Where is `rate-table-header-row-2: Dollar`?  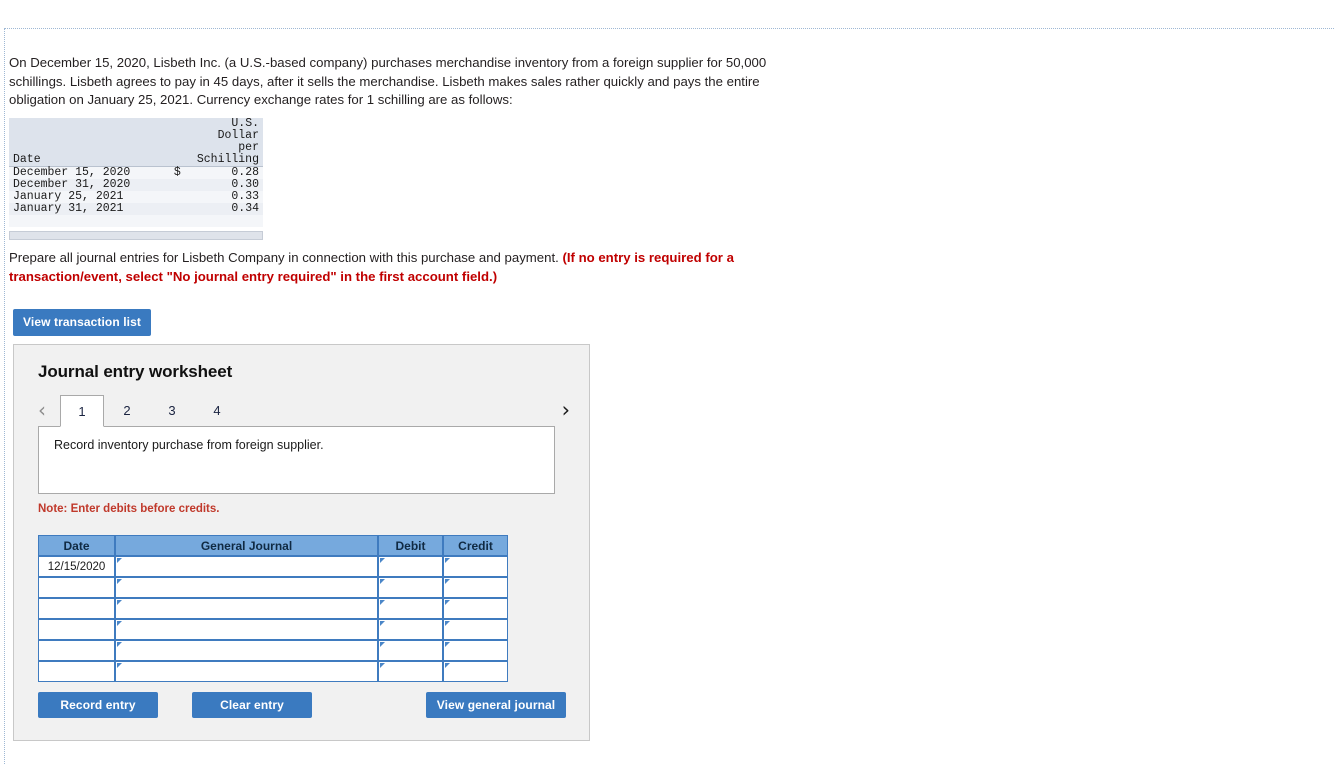 rate-table-header-row-2: Dollar is located at coordinates (136, 136).